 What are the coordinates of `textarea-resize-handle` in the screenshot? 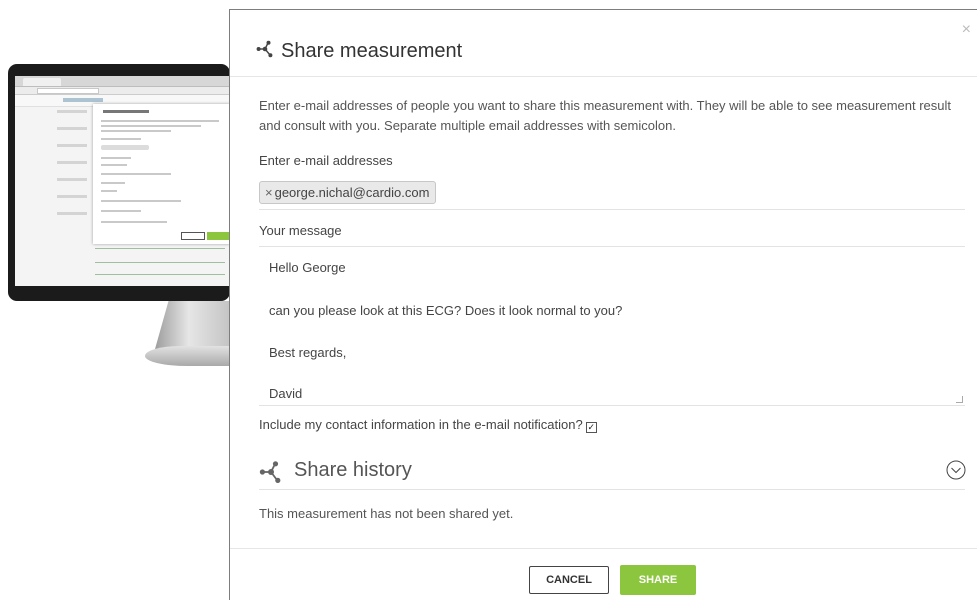 It's located at (959, 399).